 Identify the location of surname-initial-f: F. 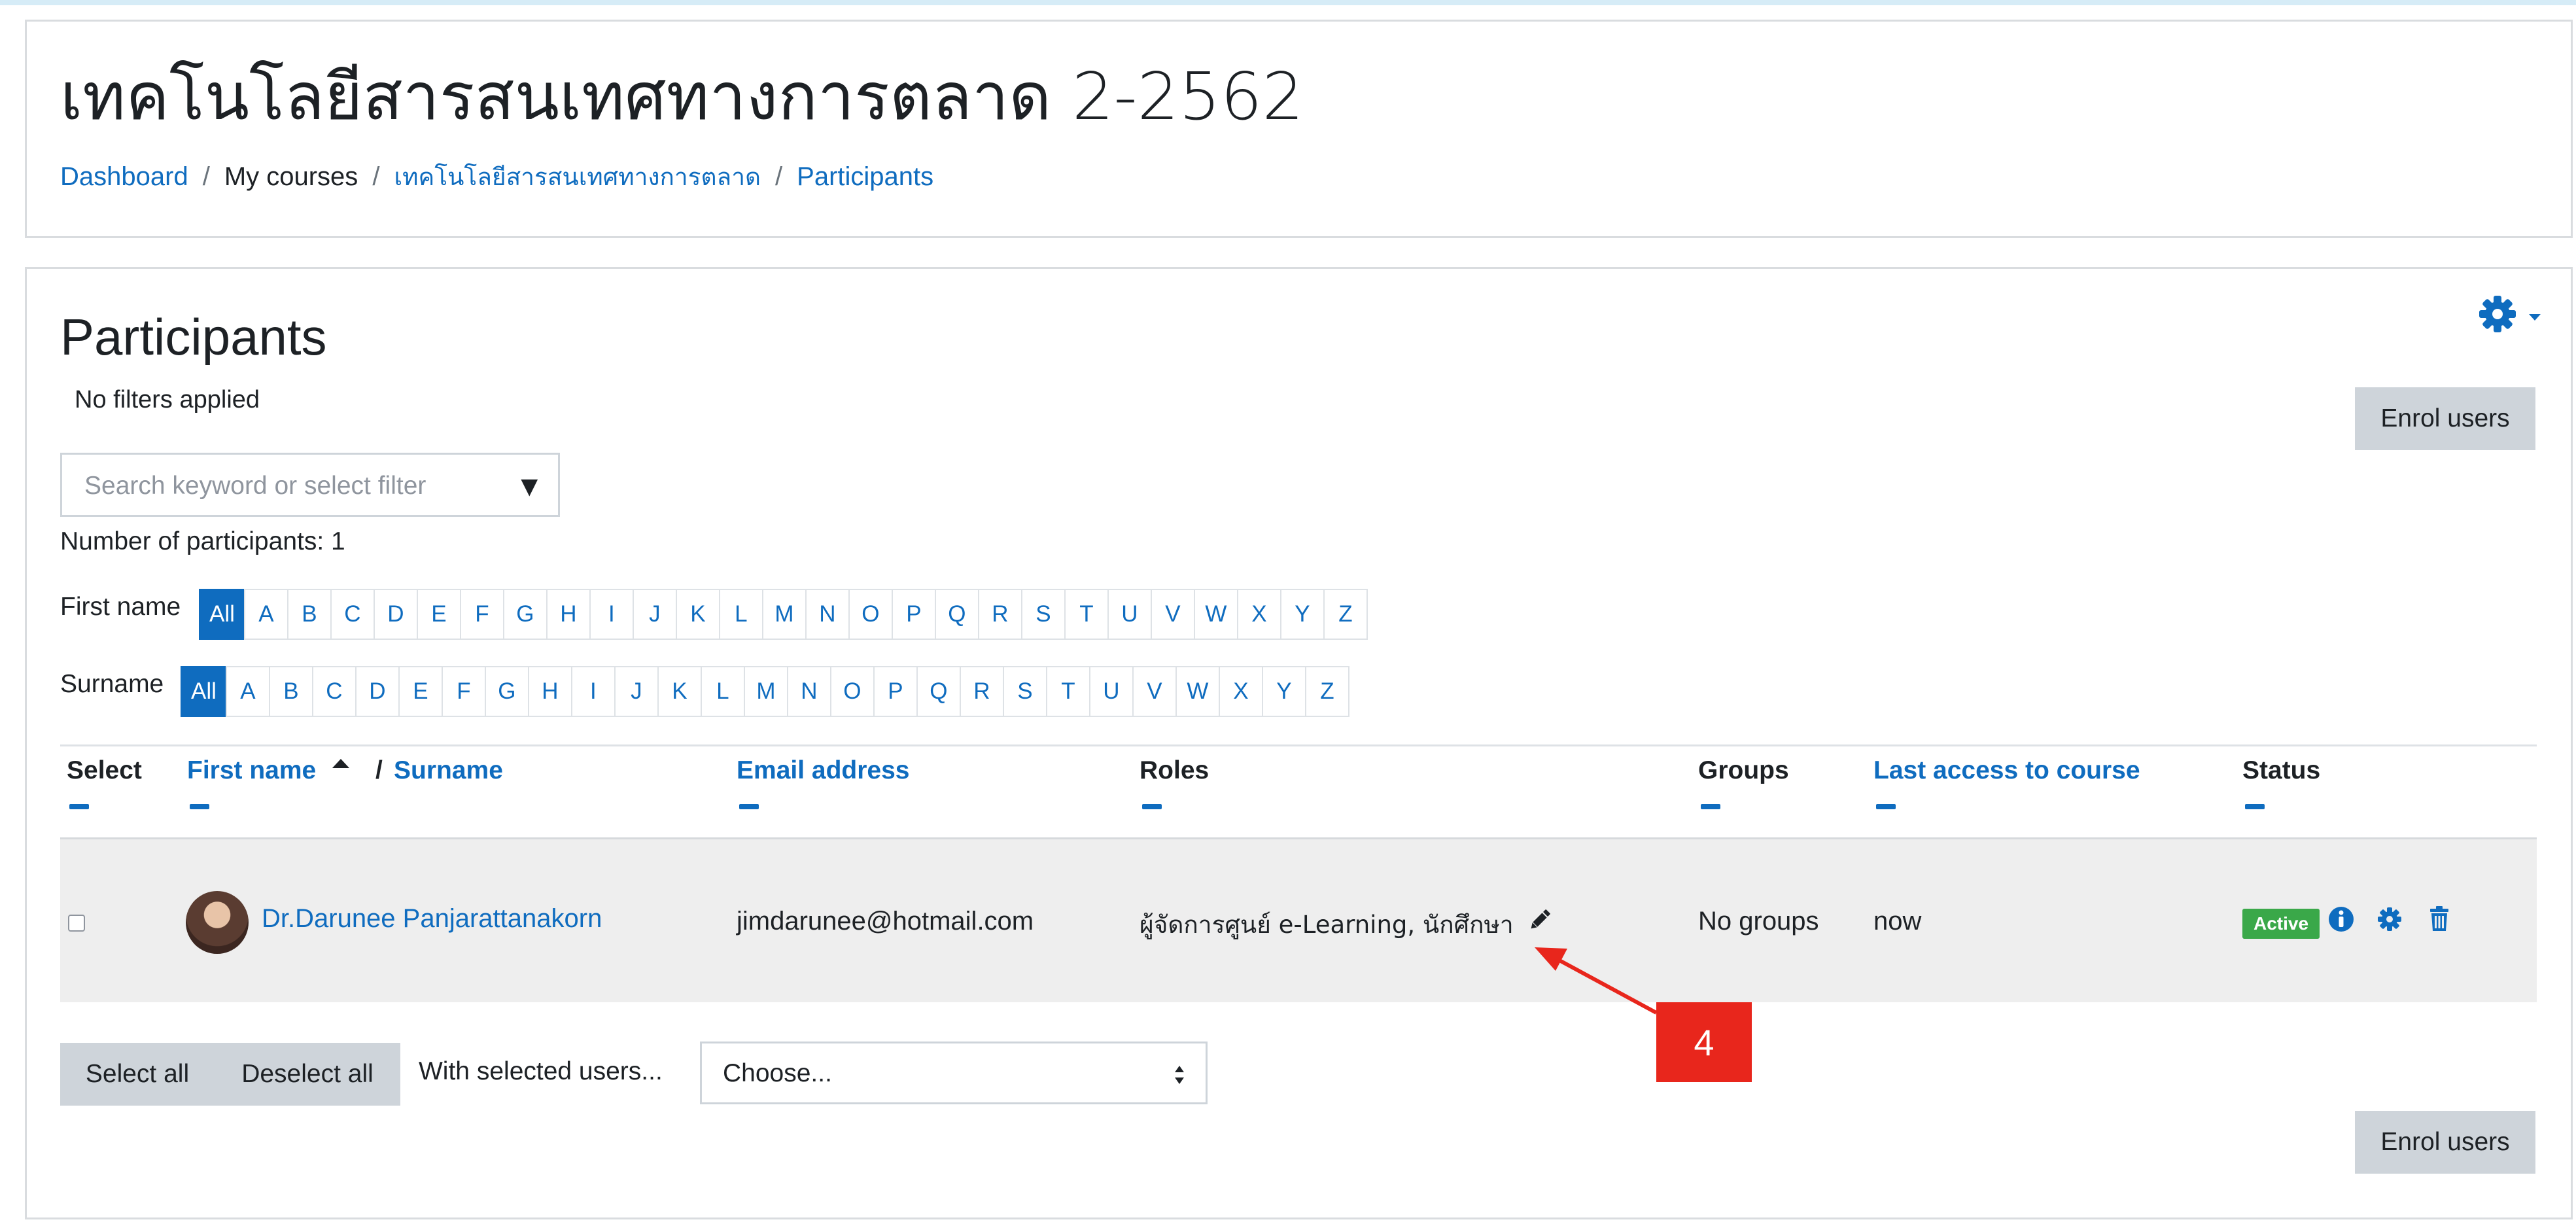
(463, 692).